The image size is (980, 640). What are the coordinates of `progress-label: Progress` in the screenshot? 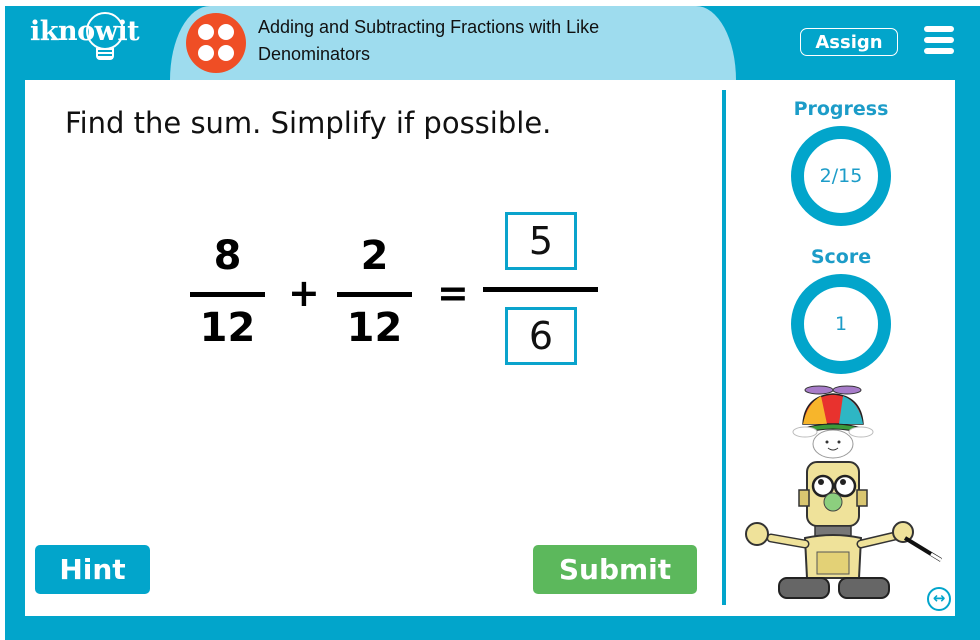 It's located at (841, 109).